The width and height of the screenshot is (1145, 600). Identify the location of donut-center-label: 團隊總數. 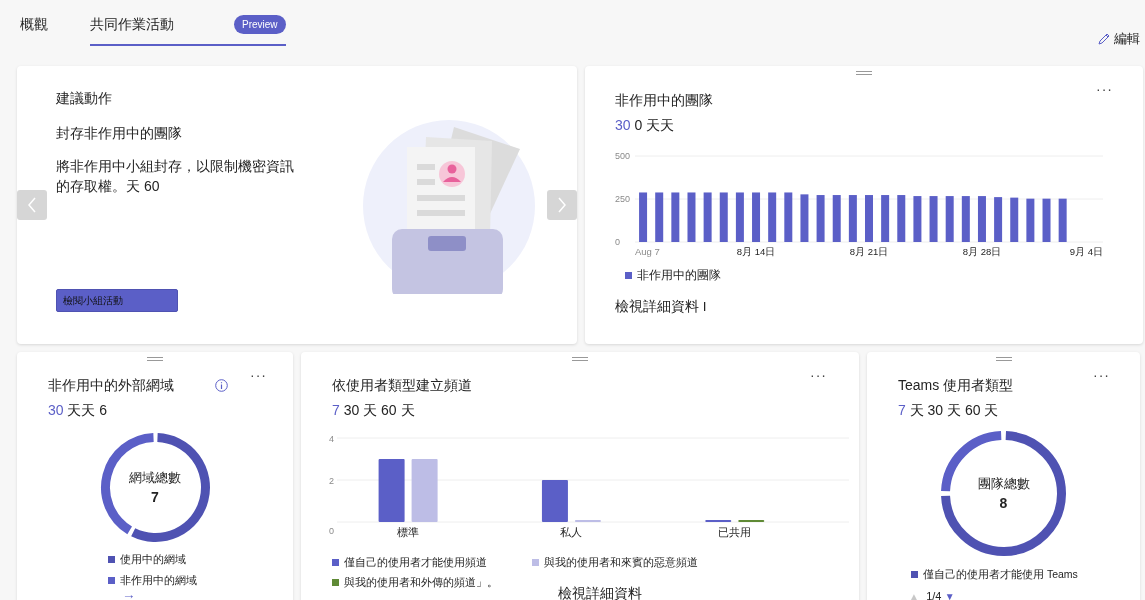
(1003, 483).